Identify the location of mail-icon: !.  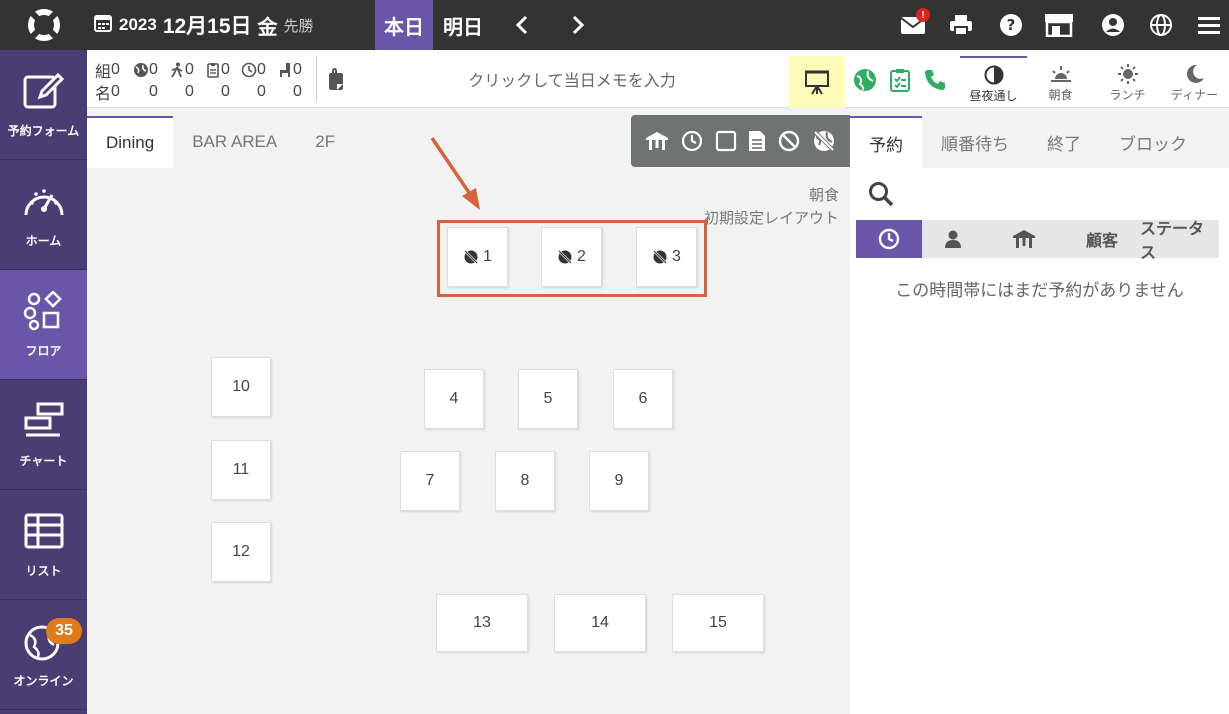
(914, 24).